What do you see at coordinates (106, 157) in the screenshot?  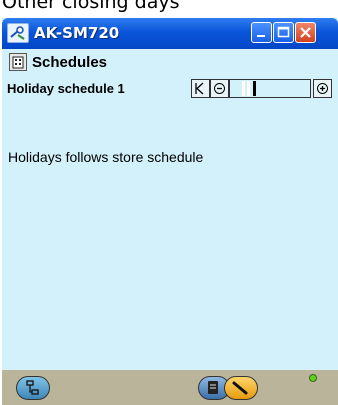 I see `status-message: Holidays follows store schedule` at bounding box center [106, 157].